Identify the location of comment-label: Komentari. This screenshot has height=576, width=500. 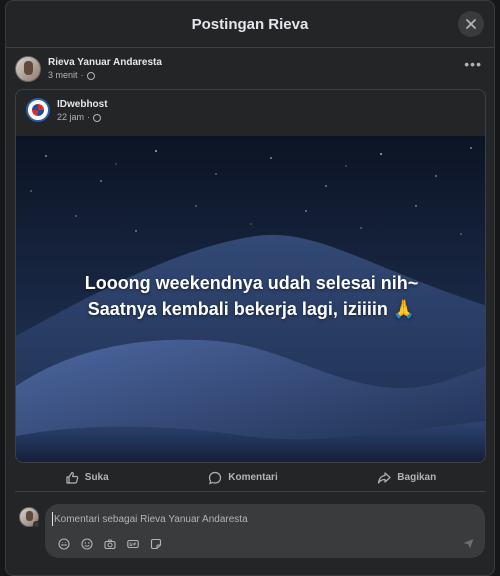
(253, 477).